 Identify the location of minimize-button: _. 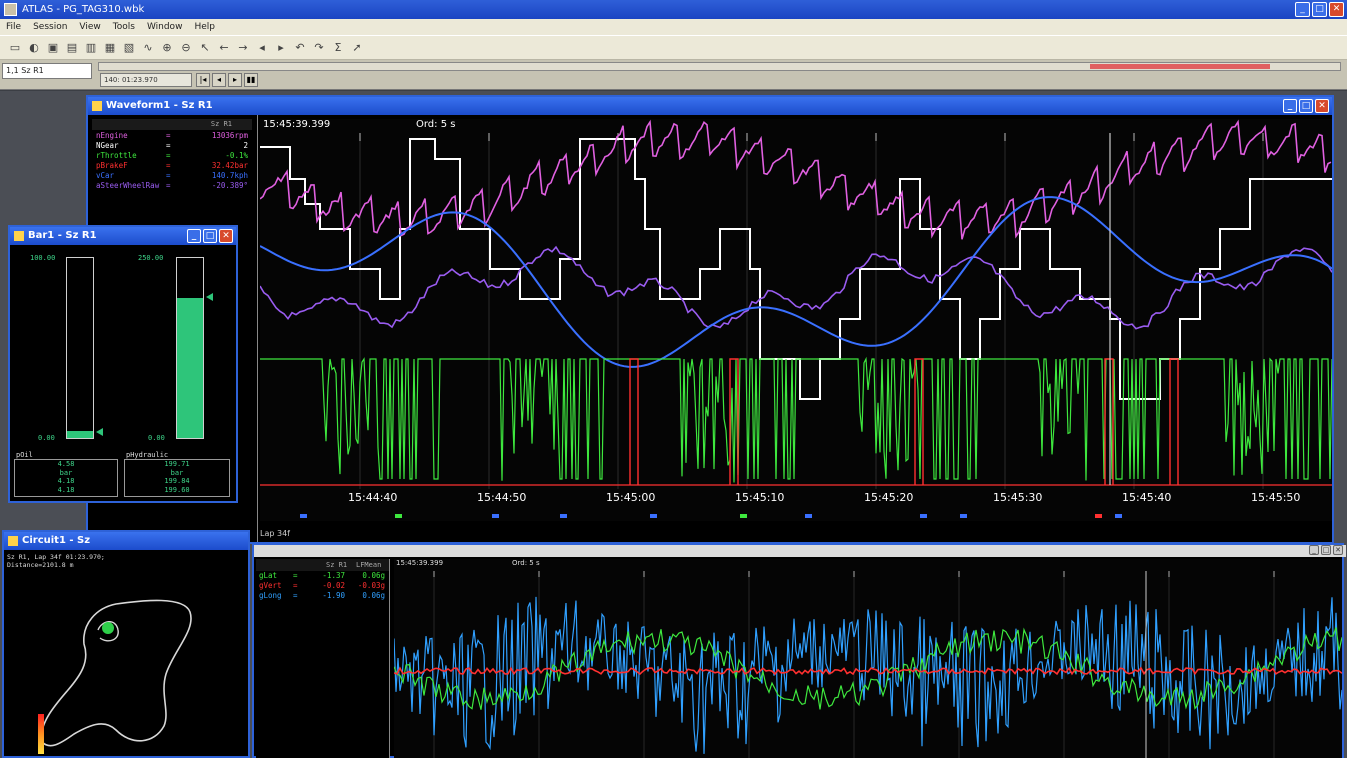
(1302, 9).